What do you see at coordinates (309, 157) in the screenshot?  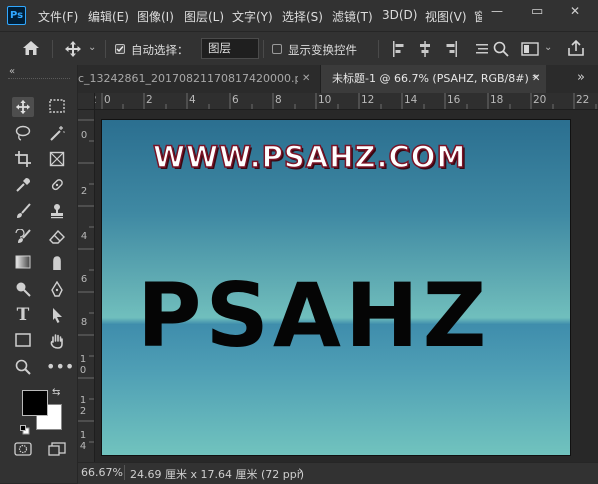 I see `canvas-url-text: WWW.PSAHZ.COM` at bounding box center [309, 157].